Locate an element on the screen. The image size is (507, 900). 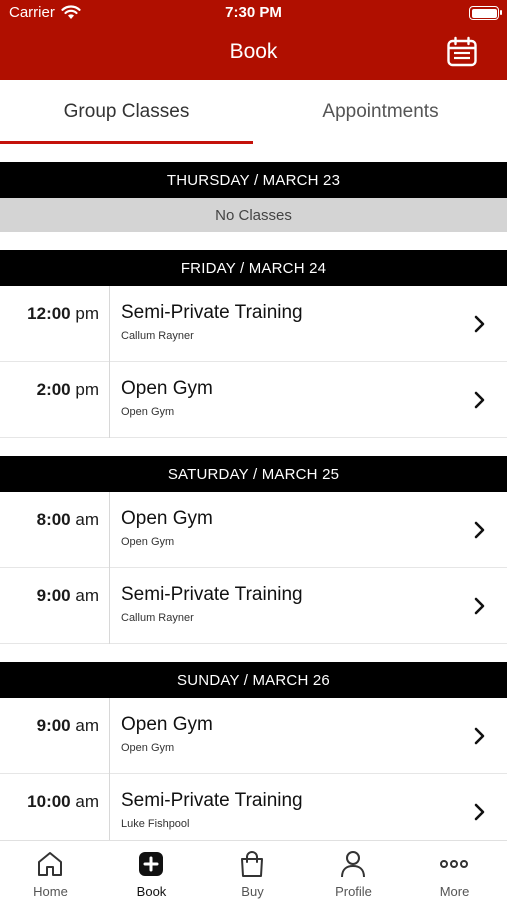
status-time: 7:30 PM is located at coordinates (253, 12).